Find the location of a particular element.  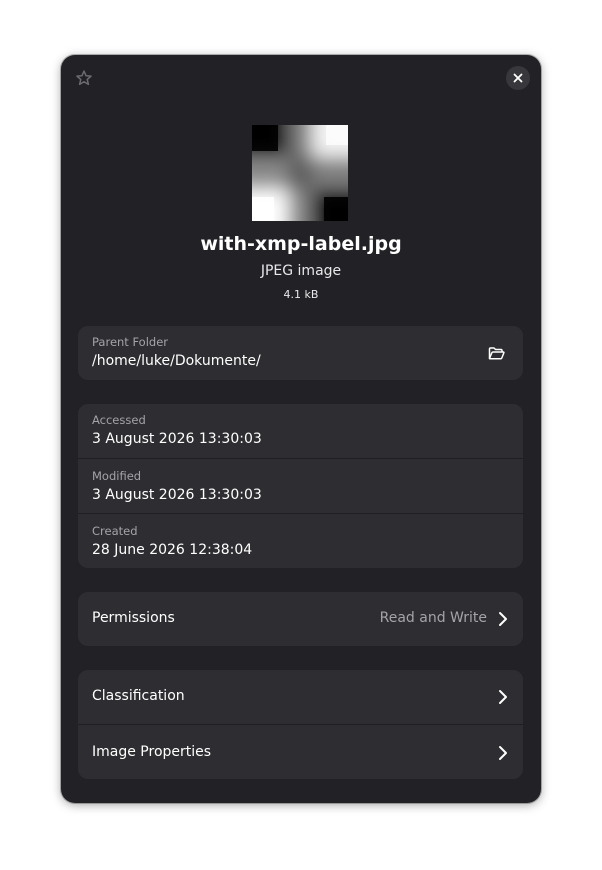

file-type: JPEG image is located at coordinates (301, 271).